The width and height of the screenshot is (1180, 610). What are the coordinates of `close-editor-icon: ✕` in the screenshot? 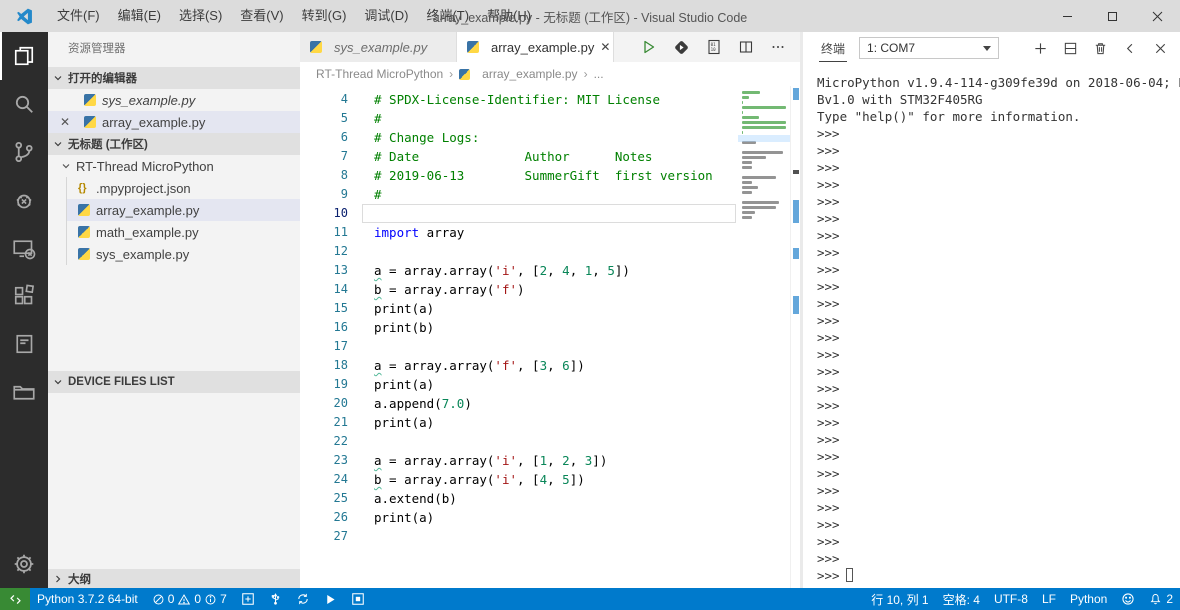 It's located at (65, 122).